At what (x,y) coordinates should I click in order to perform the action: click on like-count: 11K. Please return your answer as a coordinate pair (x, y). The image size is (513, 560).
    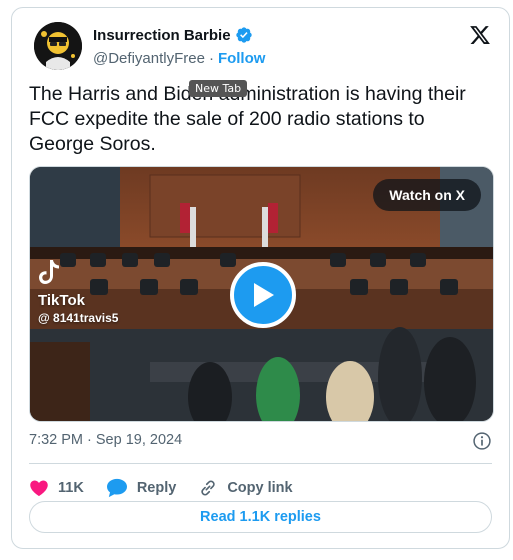
    Looking at the image, I should click on (71, 488).